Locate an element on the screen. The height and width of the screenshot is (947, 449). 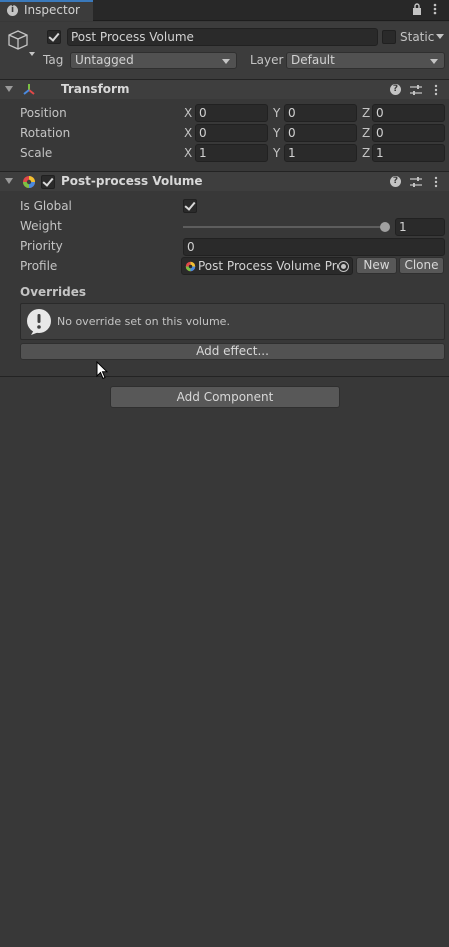
tab-inspector: i Inspector is located at coordinates (46, 10).